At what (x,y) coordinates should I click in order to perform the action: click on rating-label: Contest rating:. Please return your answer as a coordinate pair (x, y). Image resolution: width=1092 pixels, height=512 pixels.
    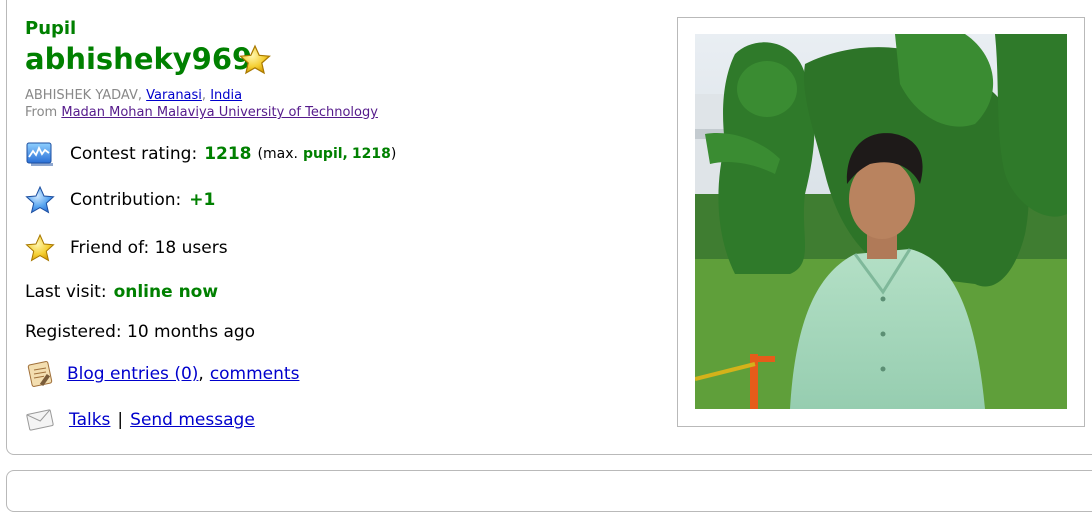
    Looking at the image, I should click on (134, 154).